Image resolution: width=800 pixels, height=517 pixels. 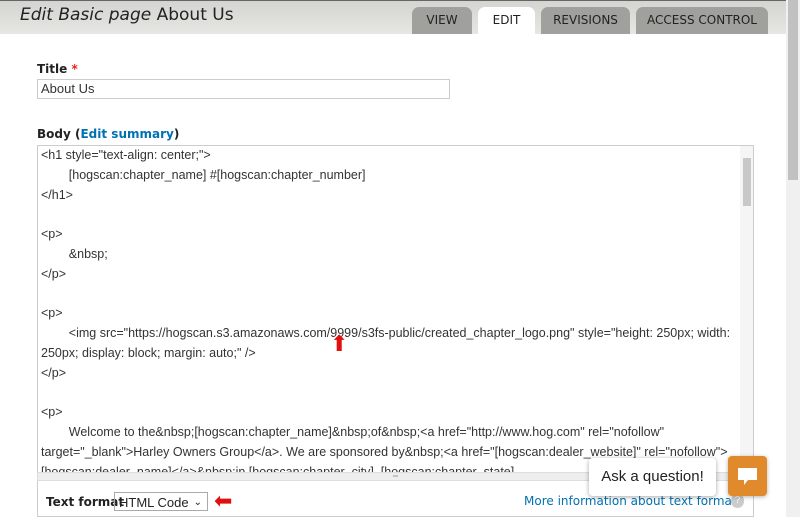 I want to click on tab-access-control: ACCESS CONTROL, so click(x=702, y=20).